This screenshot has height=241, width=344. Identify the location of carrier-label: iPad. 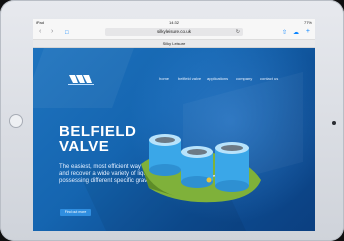
(40, 22).